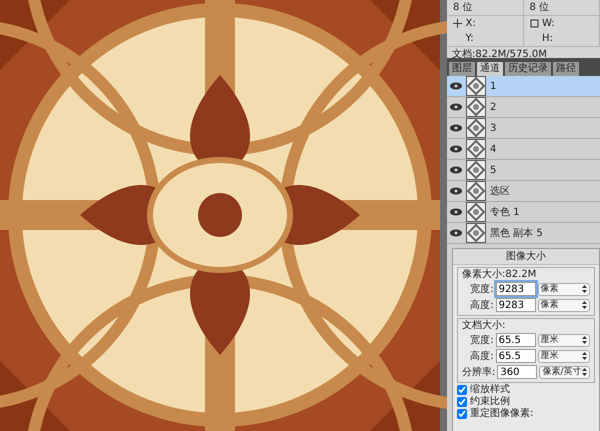 The image size is (600, 431). I want to click on channel-row: 黑色 副本 5, so click(523, 233).